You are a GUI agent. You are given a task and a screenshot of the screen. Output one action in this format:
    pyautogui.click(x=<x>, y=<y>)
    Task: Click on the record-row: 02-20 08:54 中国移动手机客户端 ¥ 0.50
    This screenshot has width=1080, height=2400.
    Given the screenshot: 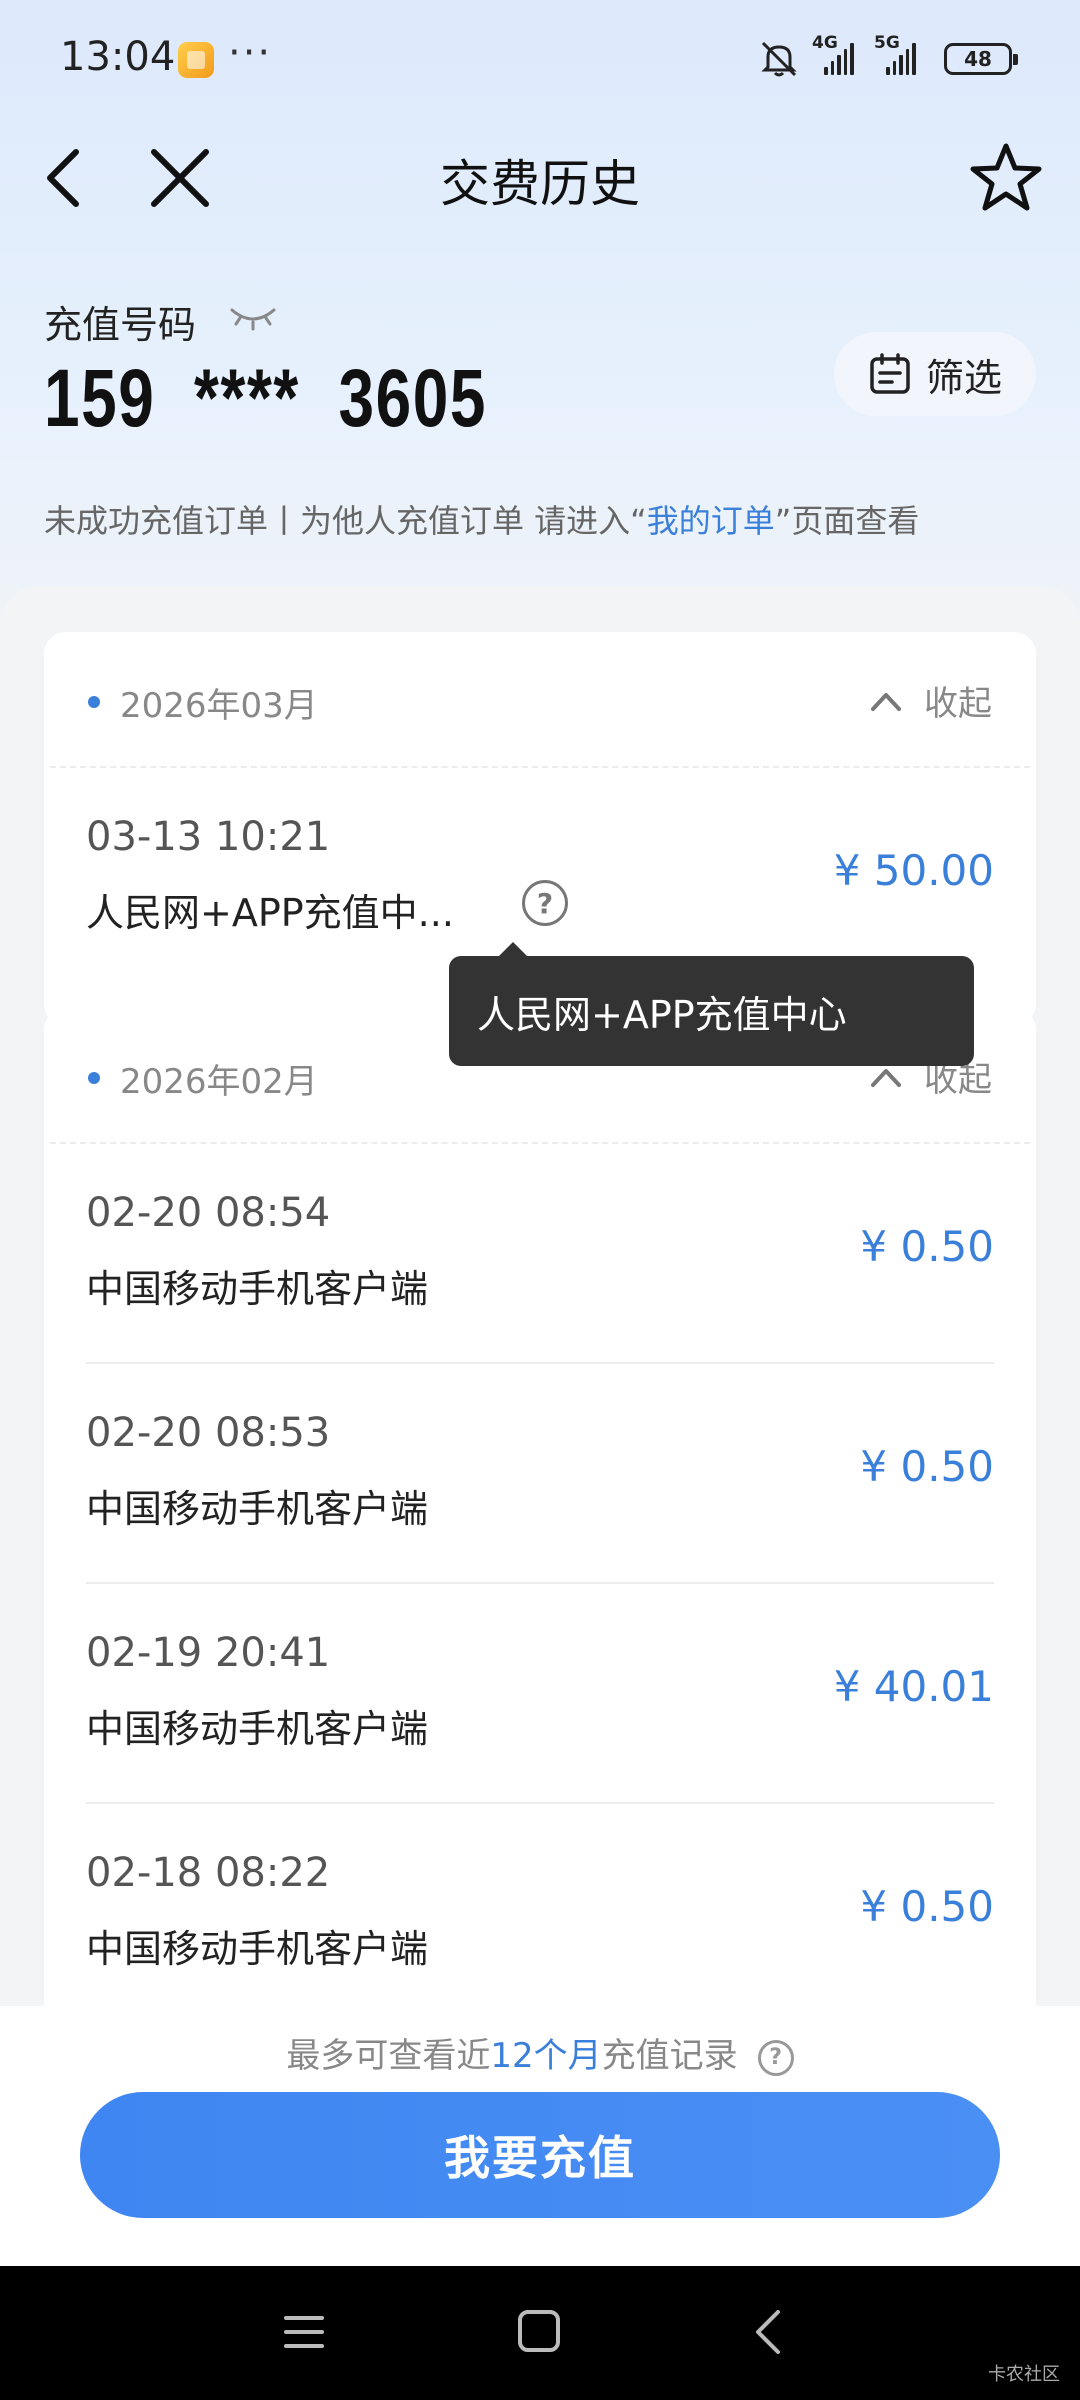 What is the action you would take?
    pyautogui.click(x=540, y=1254)
    